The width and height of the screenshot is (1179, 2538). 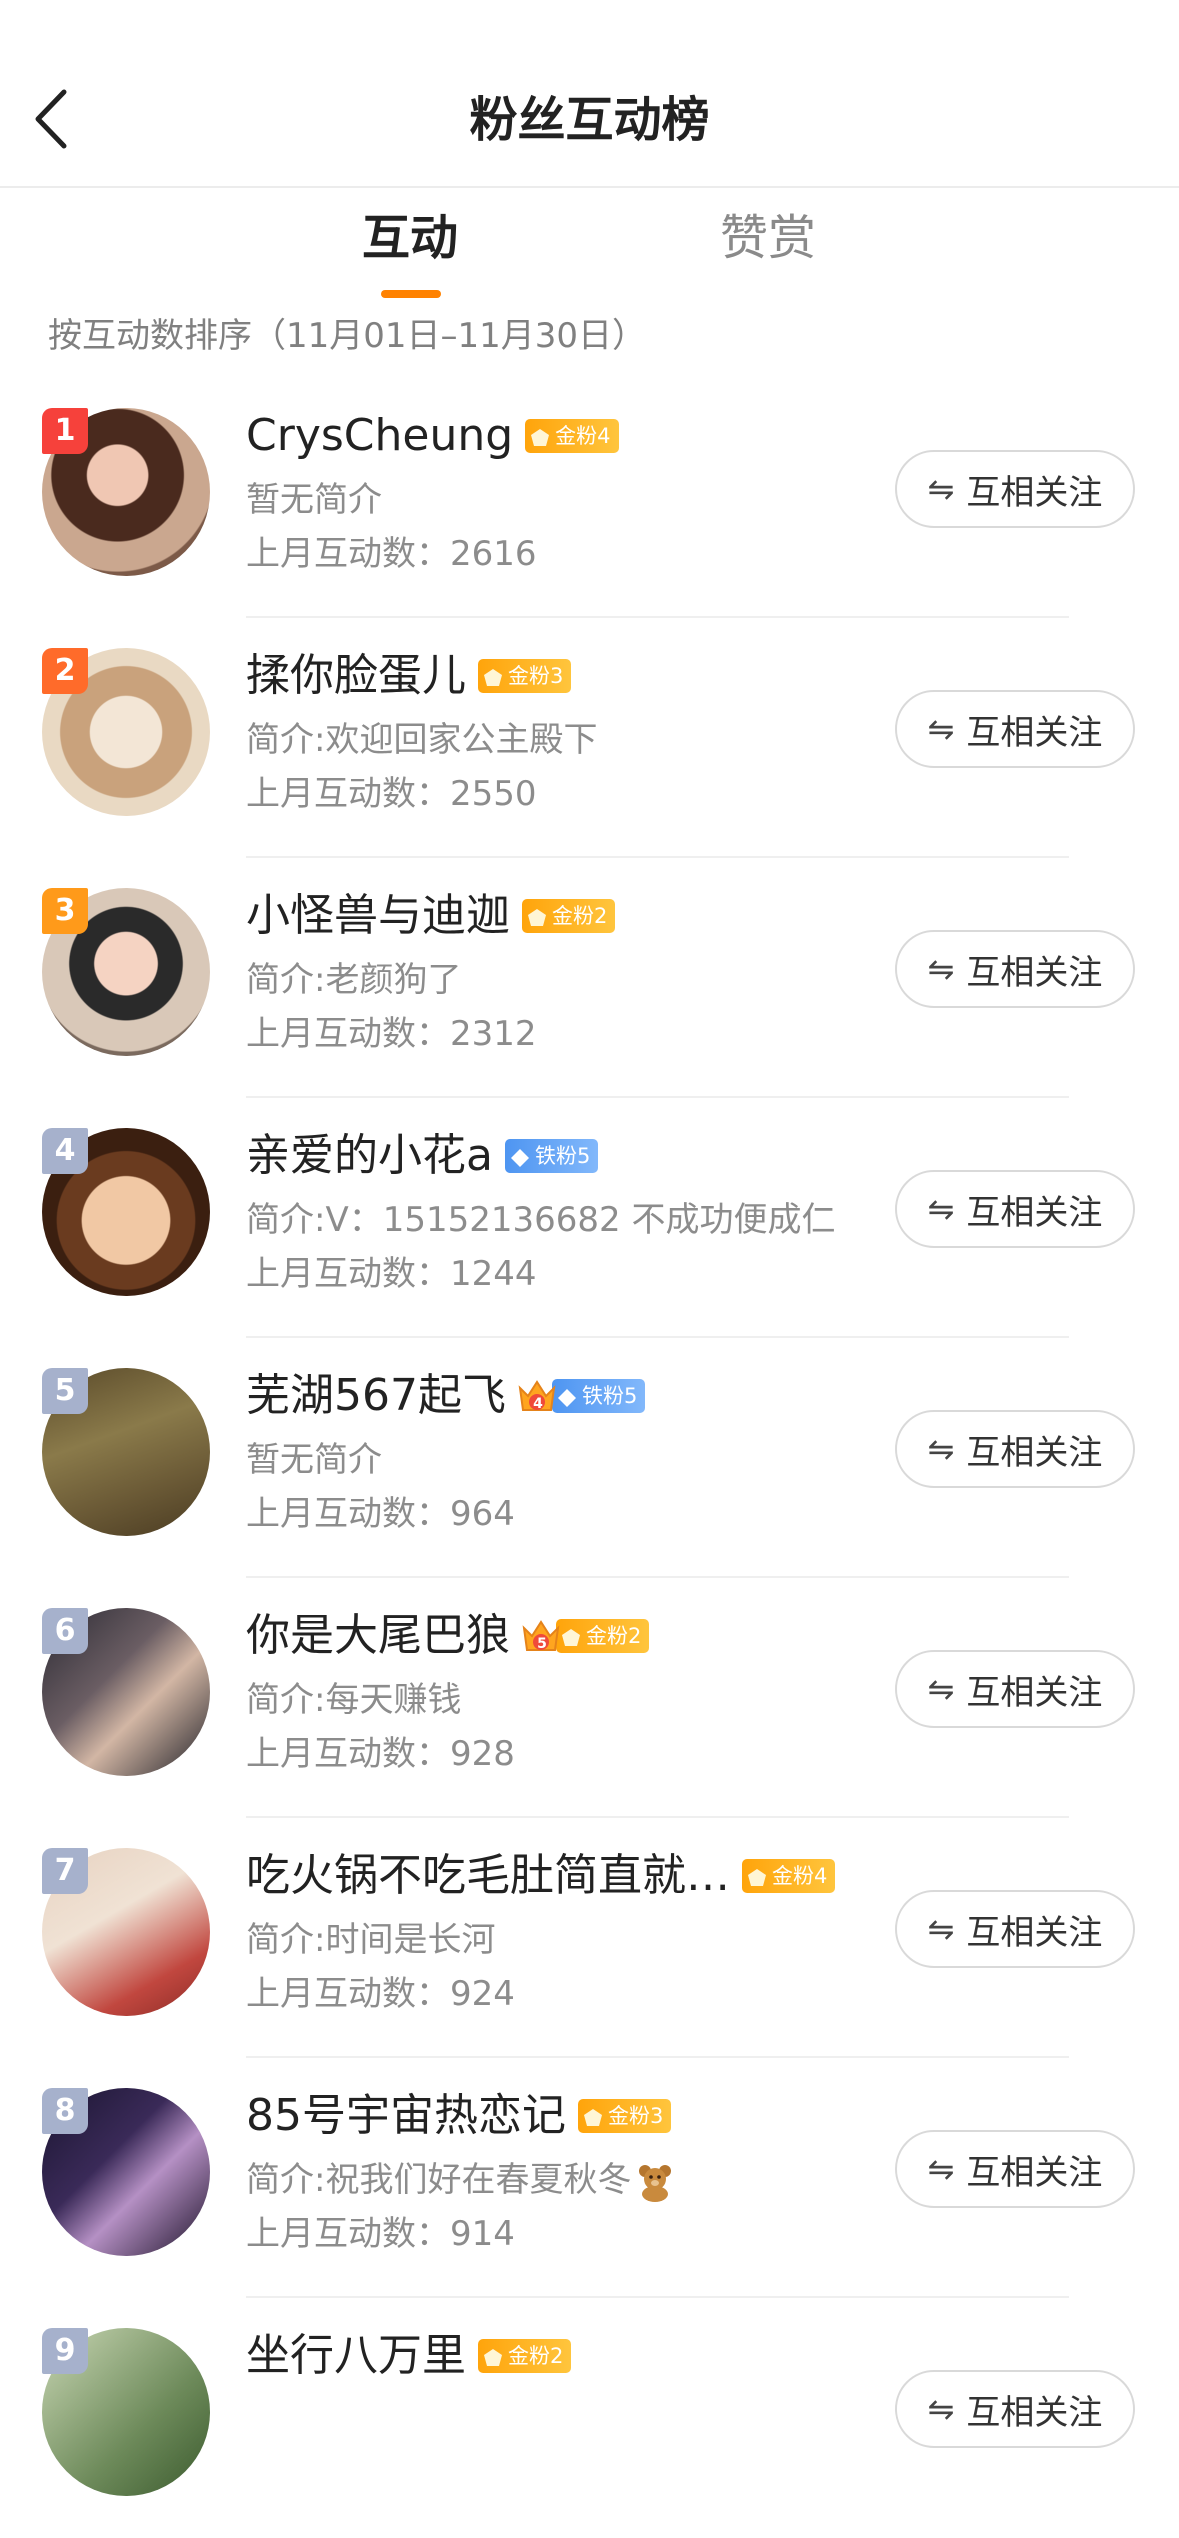 What do you see at coordinates (589, 2418) in the screenshot?
I see `list-item: 9 坐行八万里 金粉2 ⇋ 互相关注` at bounding box center [589, 2418].